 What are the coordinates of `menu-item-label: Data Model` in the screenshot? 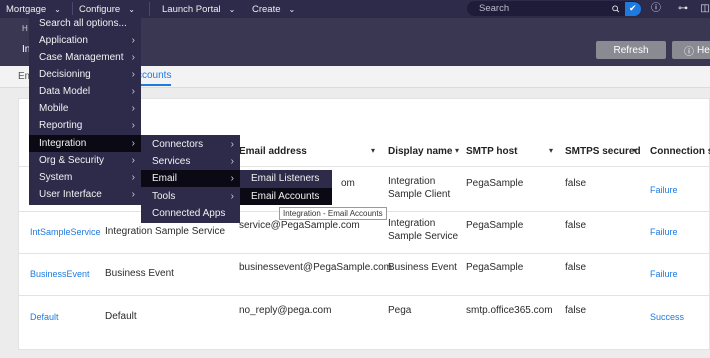 It's located at (65, 91).